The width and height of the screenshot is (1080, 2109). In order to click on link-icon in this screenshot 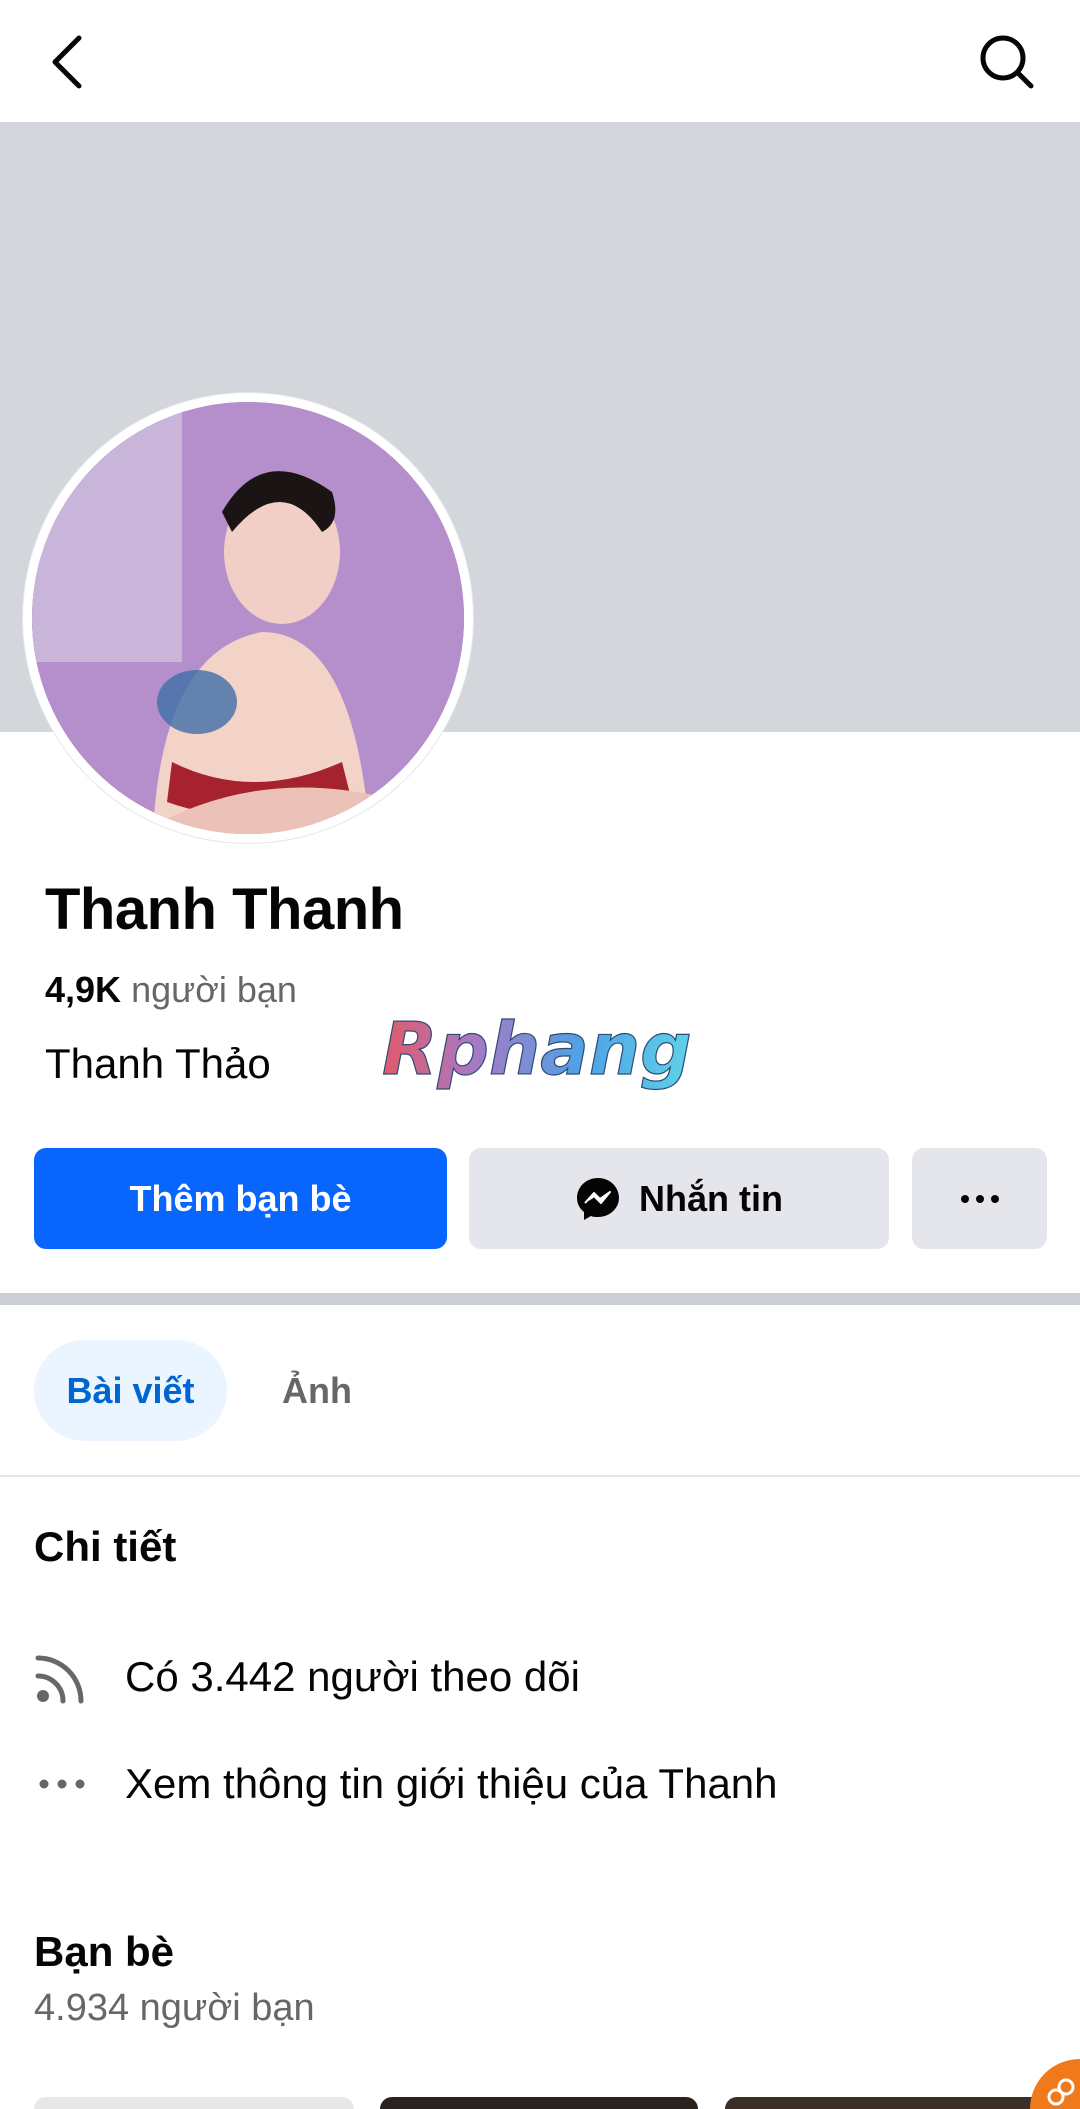, I will do `click(1061, 2092)`.